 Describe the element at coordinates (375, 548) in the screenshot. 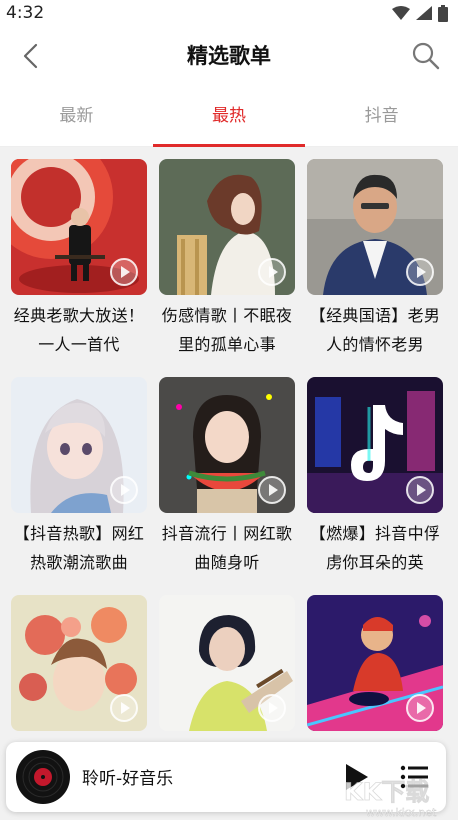

I see `playlist-title: 【燃爆】抖音中俘虏你耳朵的英` at that location.